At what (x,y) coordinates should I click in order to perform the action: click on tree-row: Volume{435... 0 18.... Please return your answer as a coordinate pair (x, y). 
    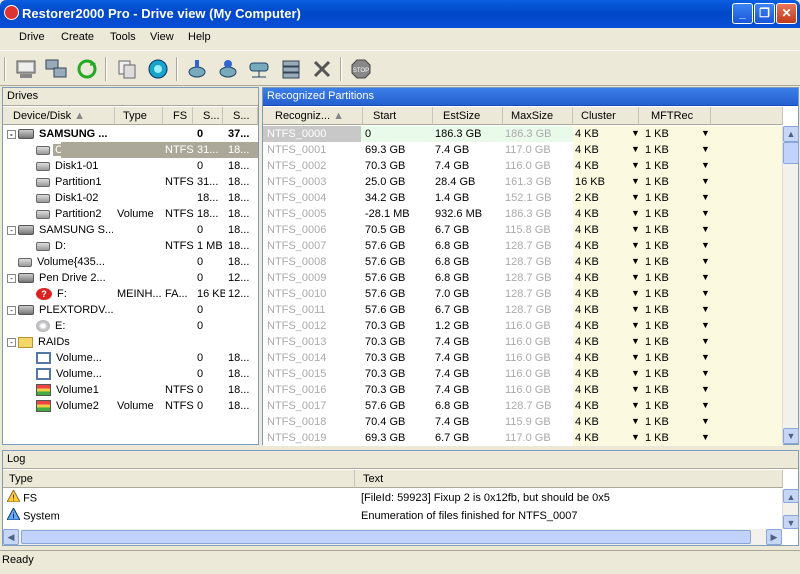
    Looking at the image, I should click on (130, 262).